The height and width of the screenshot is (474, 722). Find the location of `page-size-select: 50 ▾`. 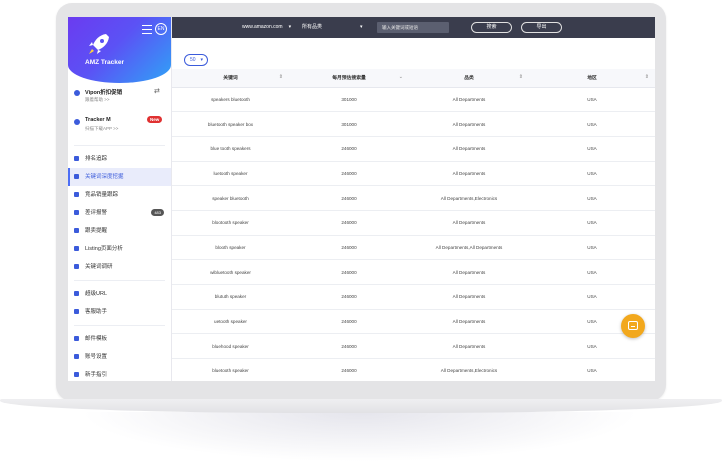

page-size-select: 50 ▾ is located at coordinates (196, 60).